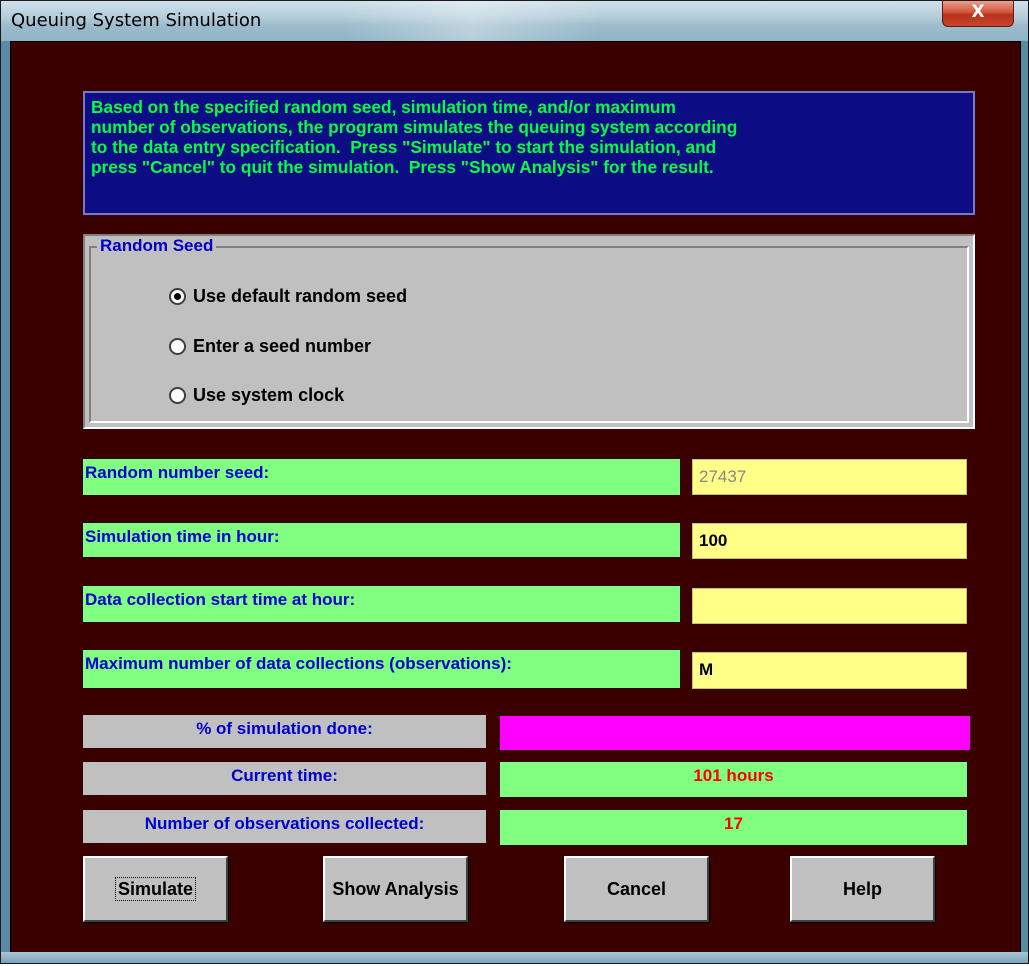 The width and height of the screenshot is (1029, 966). What do you see at coordinates (284, 826) in the screenshot?
I see `observations-label: Number of observations collected:` at bounding box center [284, 826].